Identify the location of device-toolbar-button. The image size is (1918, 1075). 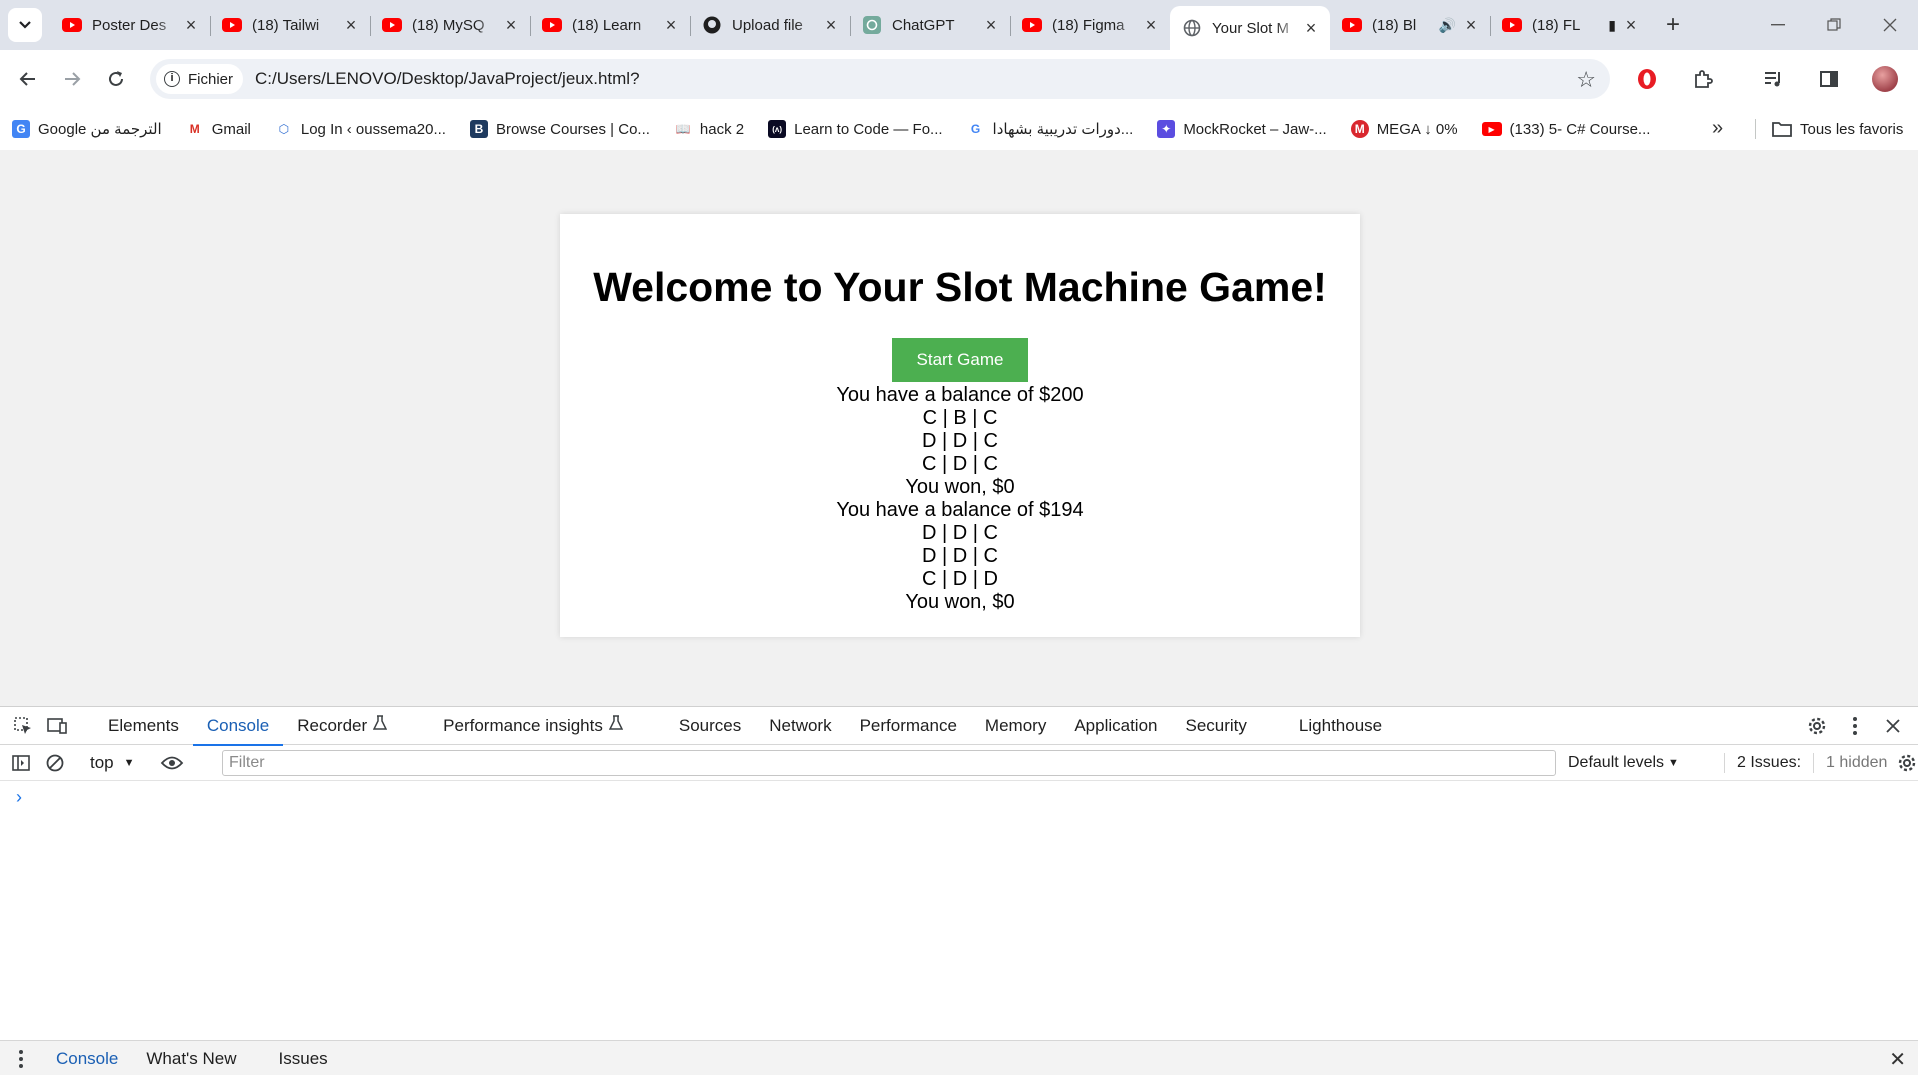
(57, 726).